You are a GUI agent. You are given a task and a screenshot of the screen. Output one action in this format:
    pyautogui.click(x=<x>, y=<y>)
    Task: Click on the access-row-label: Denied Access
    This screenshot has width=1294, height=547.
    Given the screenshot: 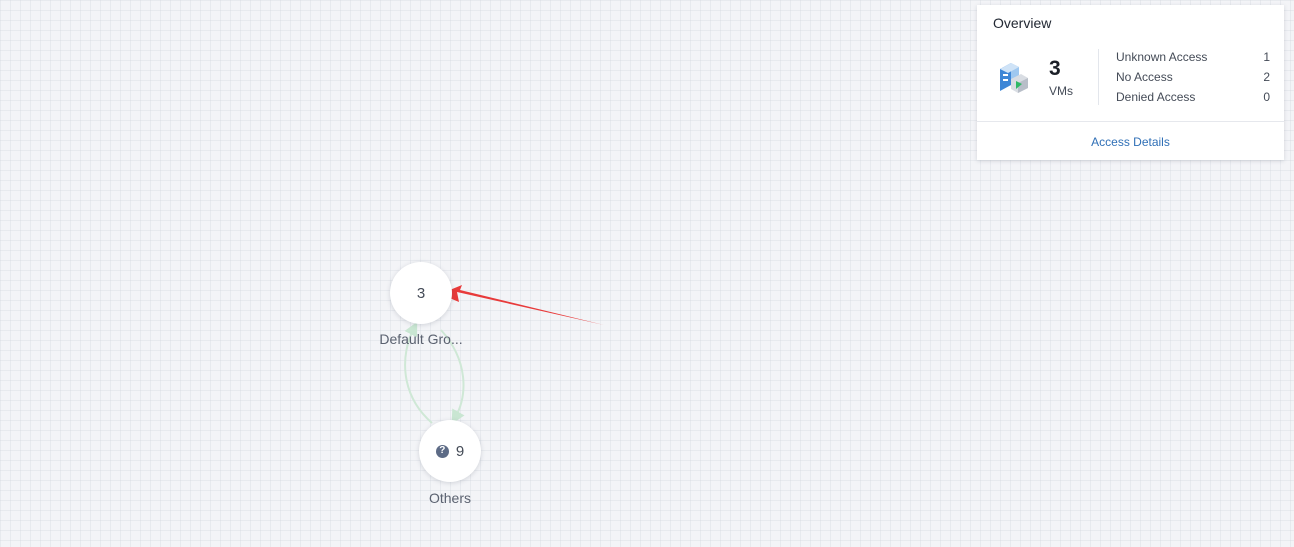 What is the action you would take?
    pyautogui.click(x=1156, y=97)
    